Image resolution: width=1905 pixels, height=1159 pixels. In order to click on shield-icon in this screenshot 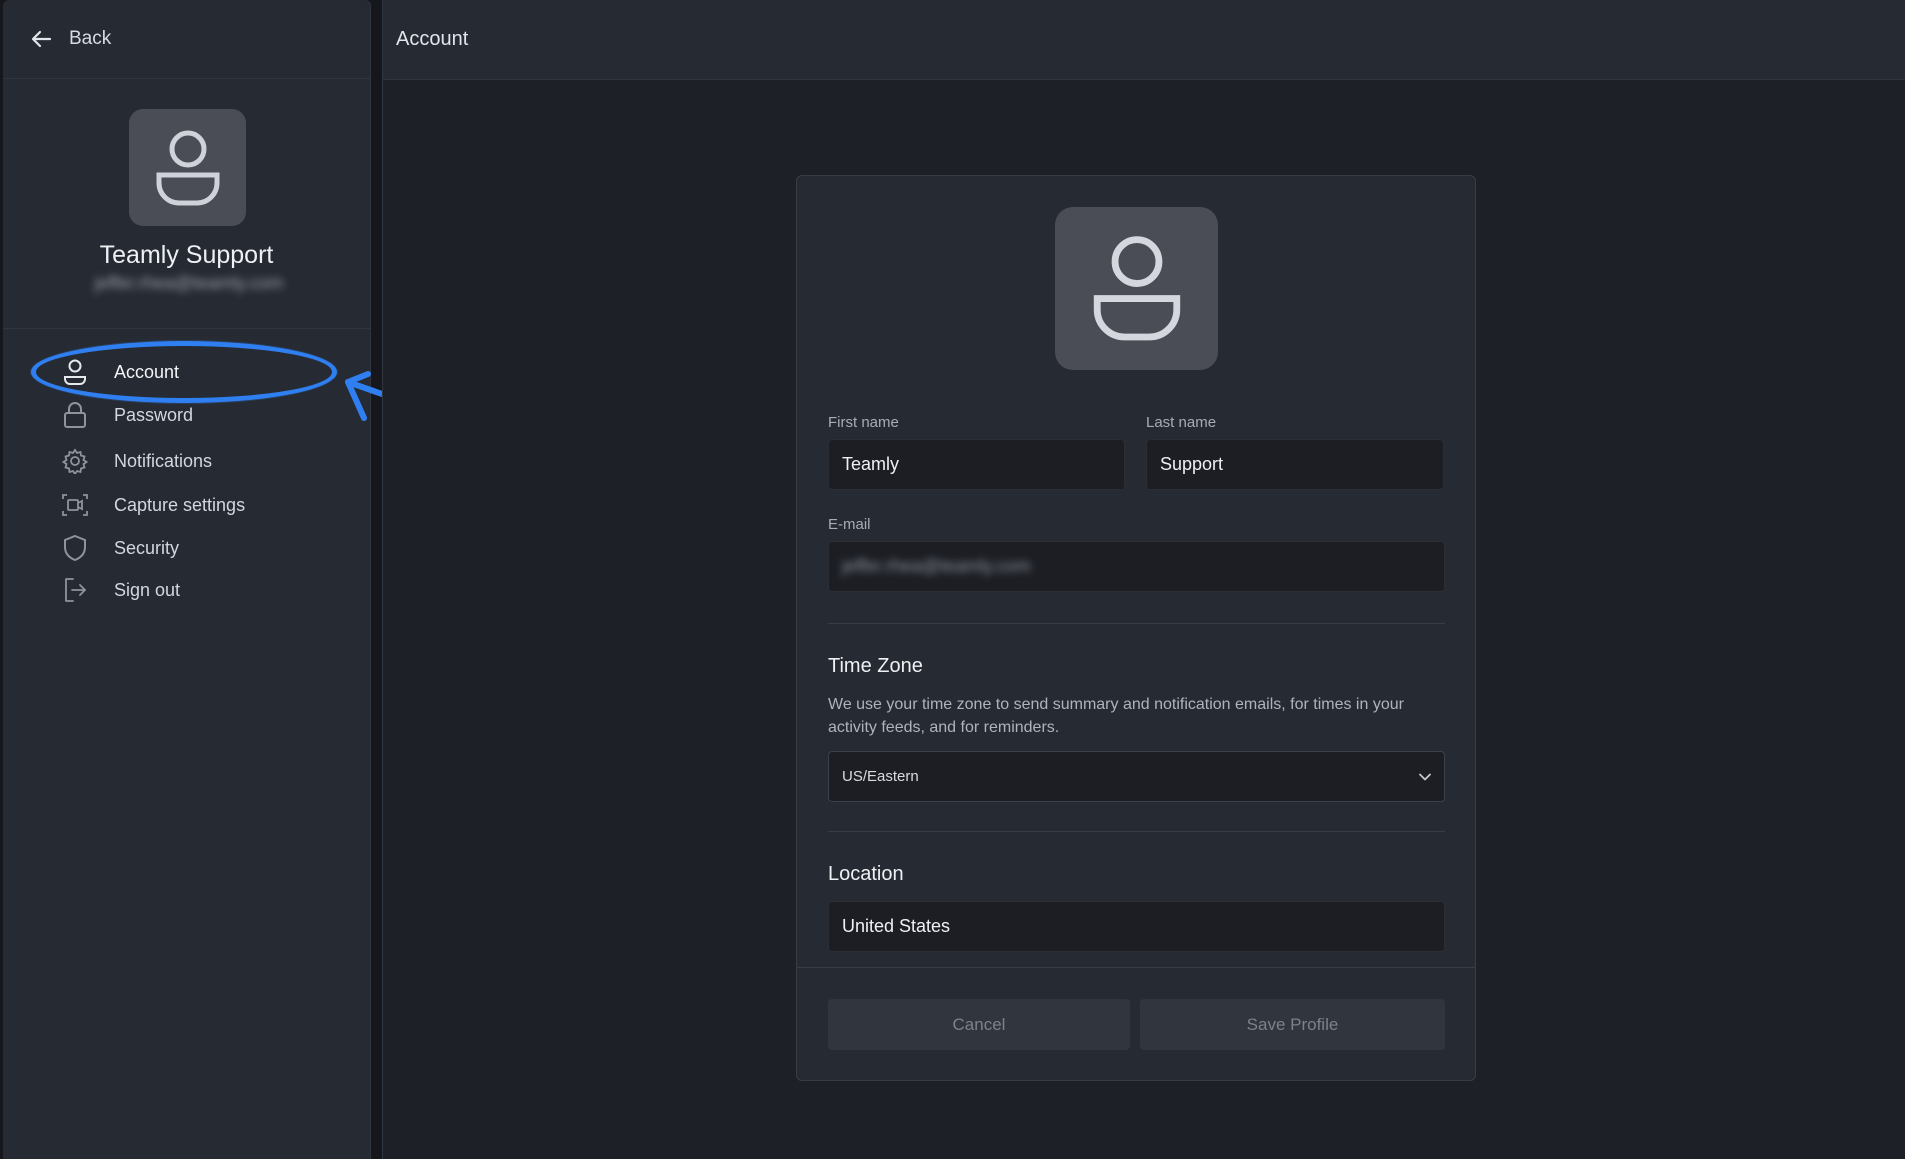, I will do `click(75, 548)`.